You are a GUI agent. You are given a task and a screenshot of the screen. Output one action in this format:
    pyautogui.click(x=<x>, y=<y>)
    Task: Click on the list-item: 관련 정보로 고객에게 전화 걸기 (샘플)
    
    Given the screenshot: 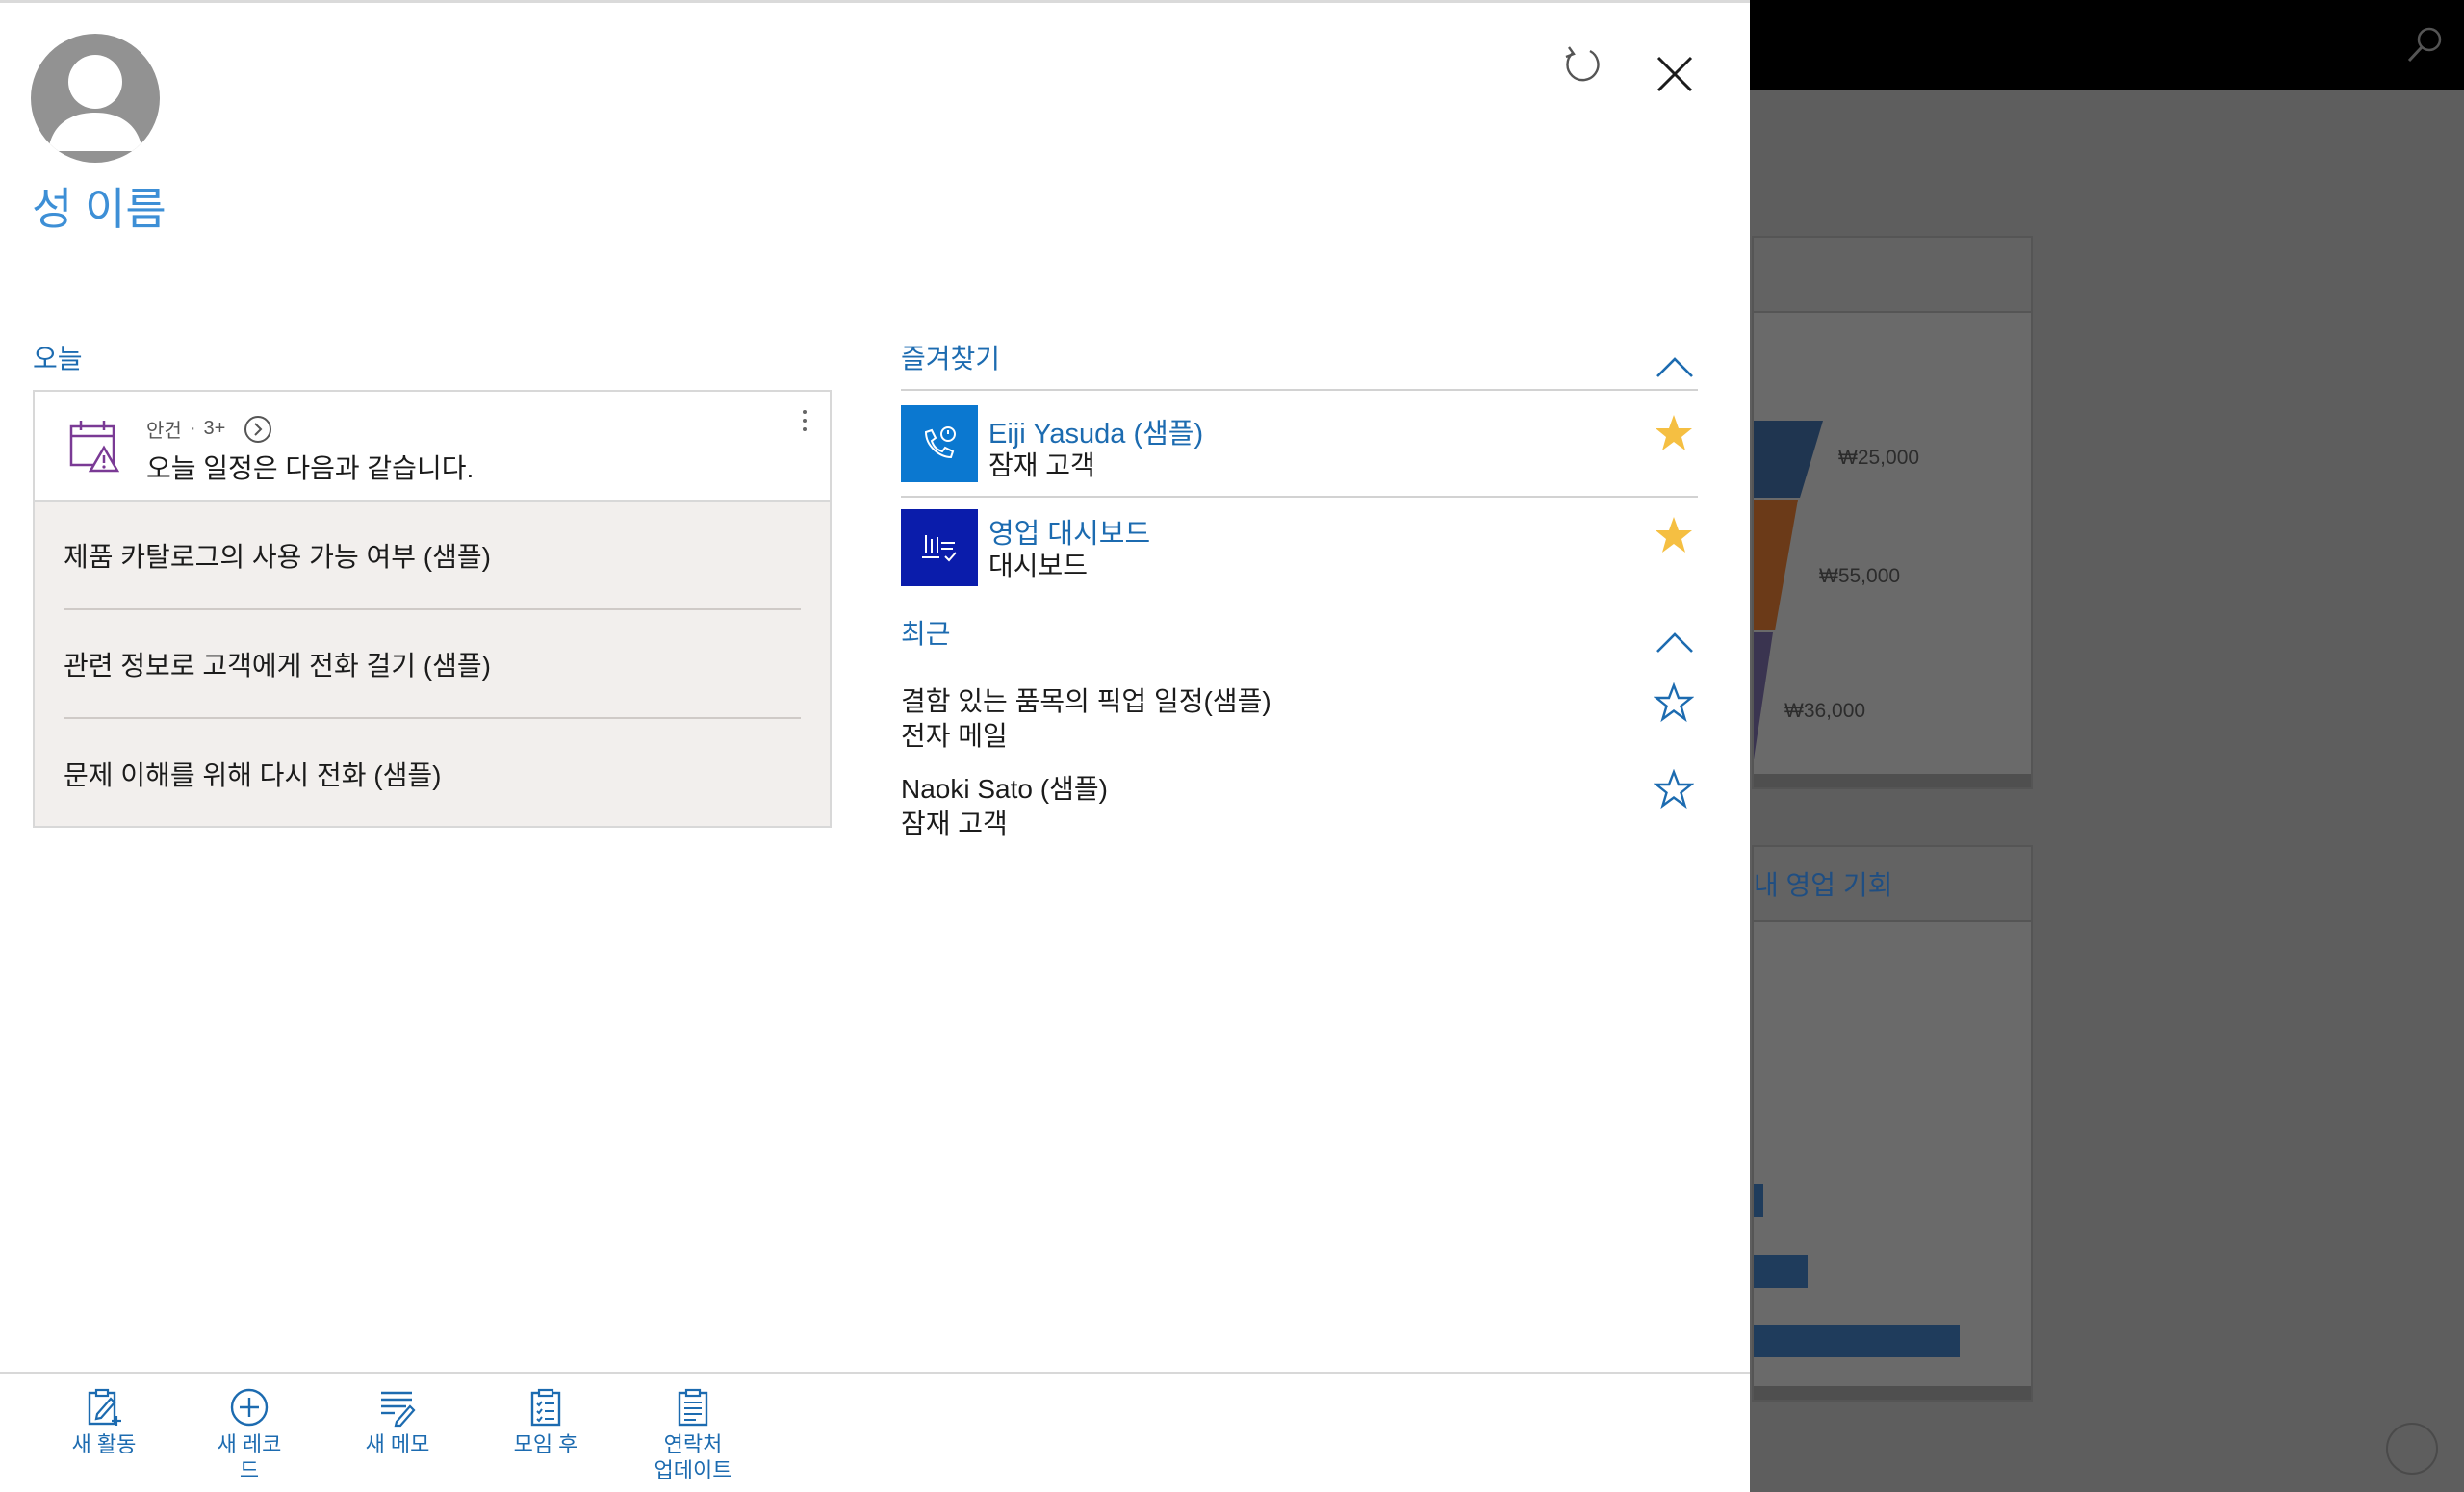 What is the action you would take?
    pyautogui.click(x=432, y=664)
    